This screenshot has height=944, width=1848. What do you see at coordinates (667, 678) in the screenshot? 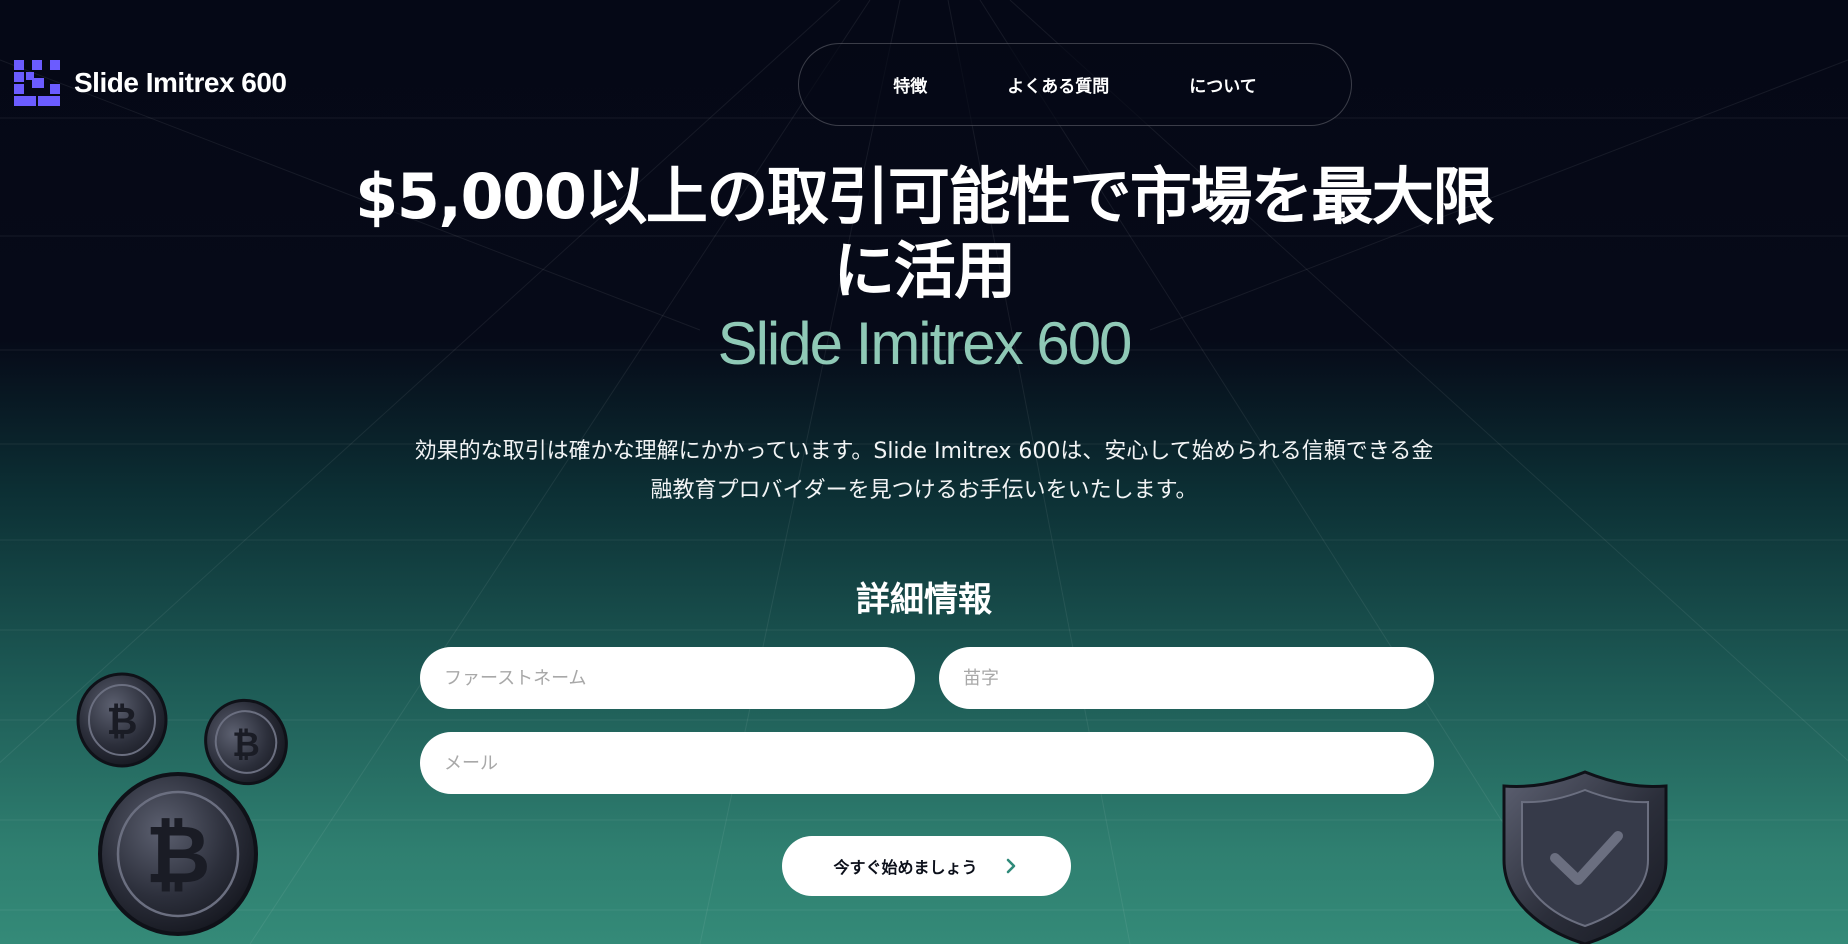
I see `first-name-input` at bounding box center [667, 678].